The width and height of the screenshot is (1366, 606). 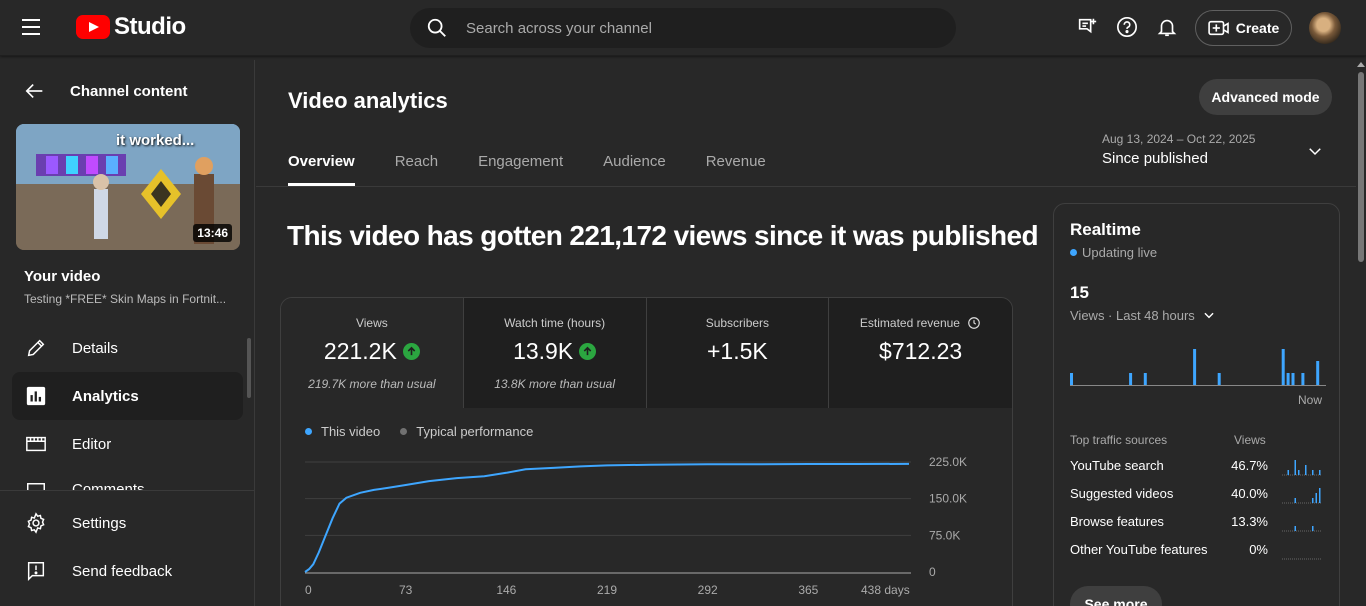 What do you see at coordinates (1198, 494) in the screenshot?
I see `traffic-source-row: Suggested videos 40.0%` at bounding box center [1198, 494].